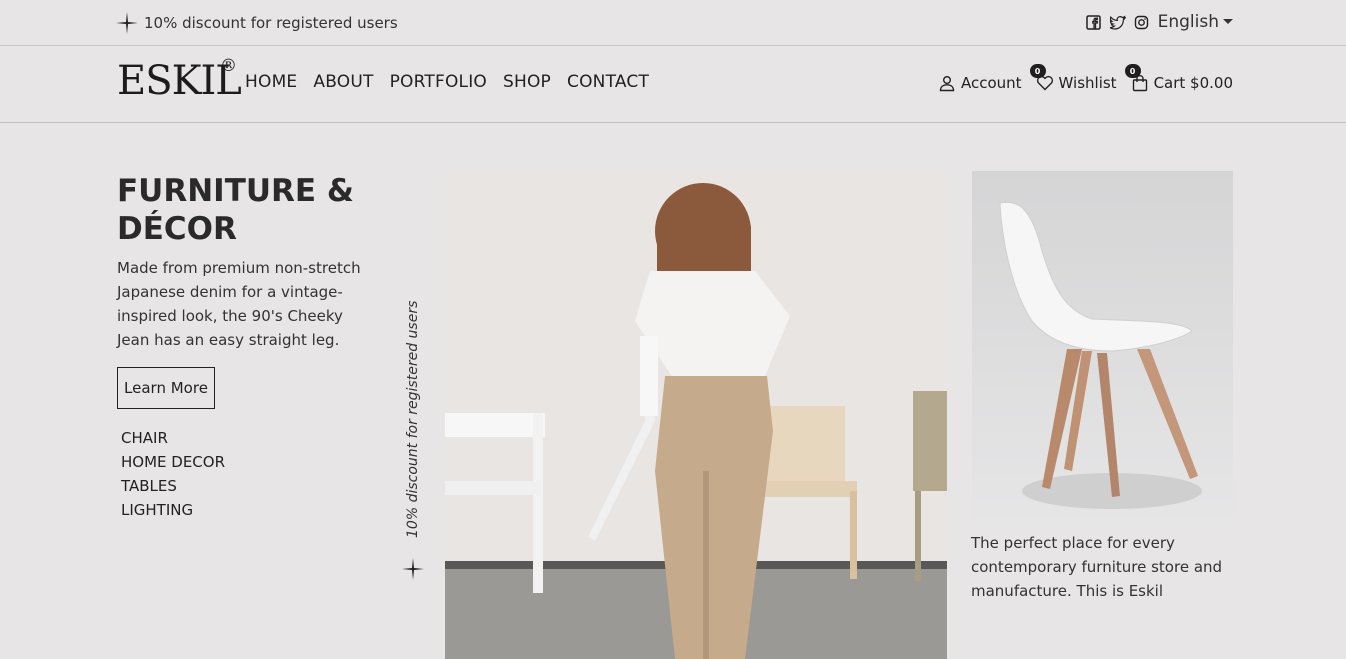  I want to click on category-home-decor: HOME DECOR, so click(173, 462).